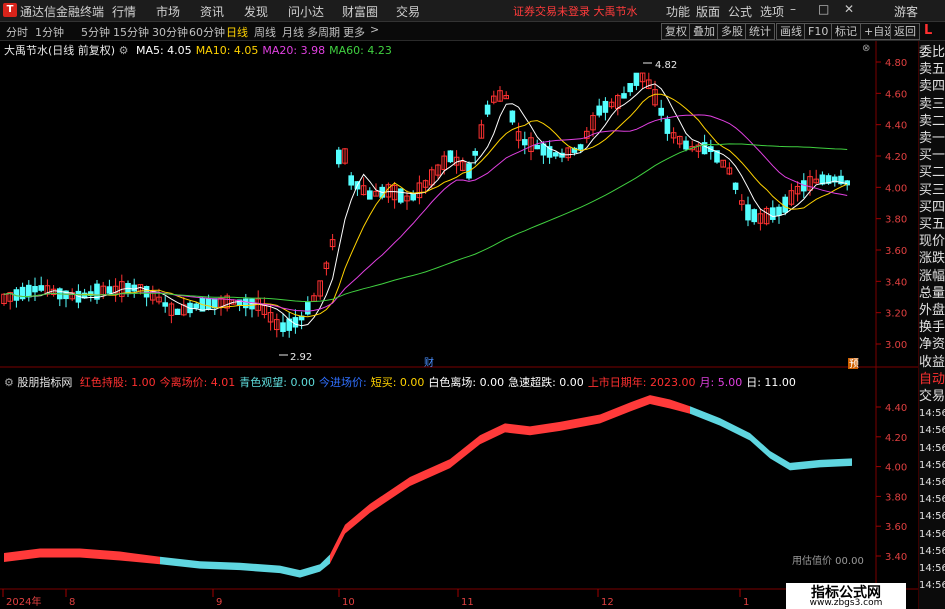 This screenshot has height=609, width=945. Describe the element at coordinates (932, 535) in the screenshot. I see `sidebar-item-28: 14:56` at that location.